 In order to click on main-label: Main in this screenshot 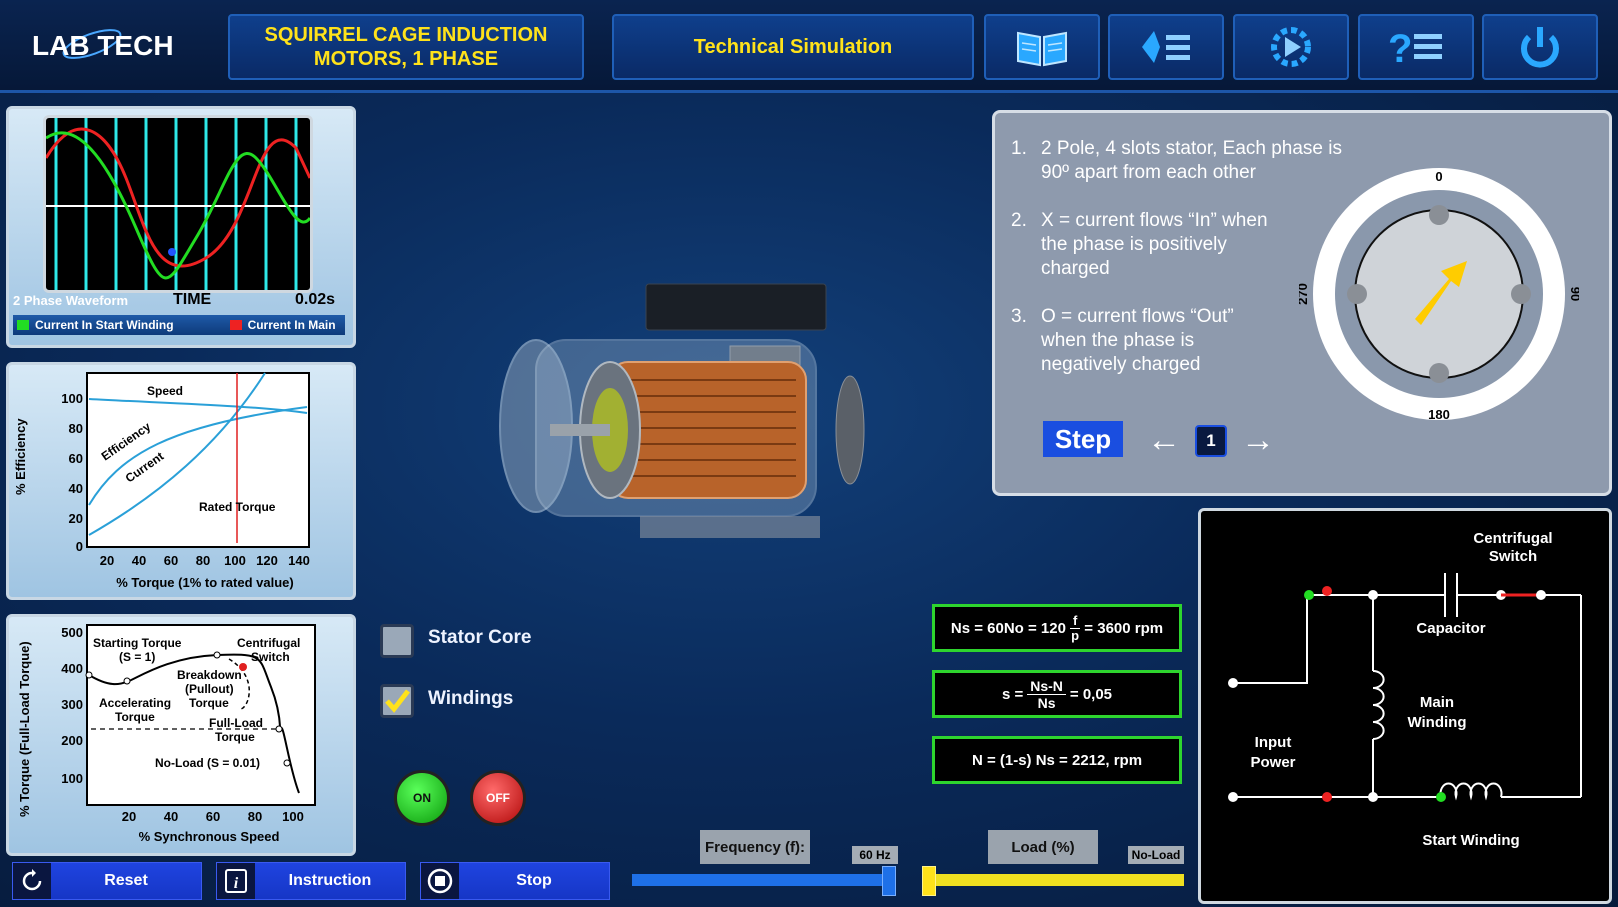, I will do `click(1437, 702)`.